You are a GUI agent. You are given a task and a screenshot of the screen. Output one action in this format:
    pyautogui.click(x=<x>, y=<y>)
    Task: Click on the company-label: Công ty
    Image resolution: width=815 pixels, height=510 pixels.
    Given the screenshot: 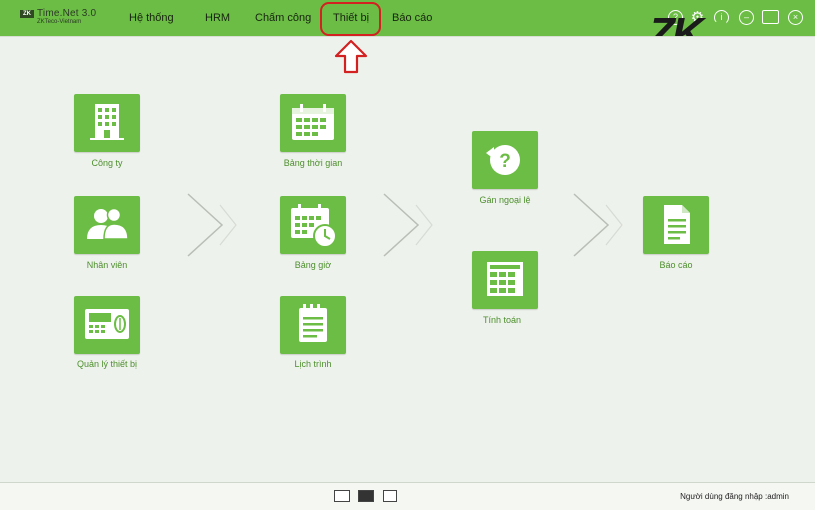 What is the action you would take?
    pyautogui.click(x=107, y=163)
    